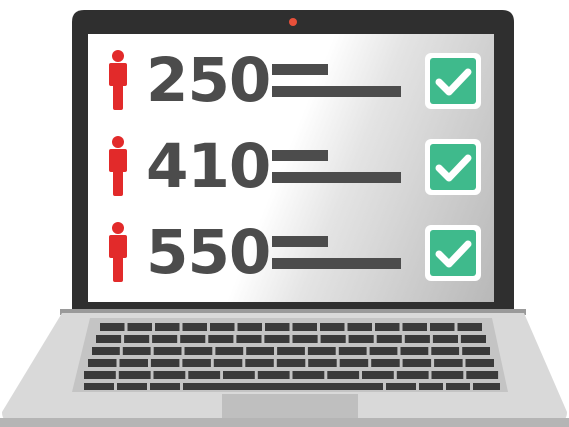 The height and width of the screenshot is (427, 569). What do you see at coordinates (208, 80) in the screenshot?
I see `count-value: 250` at bounding box center [208, 80].